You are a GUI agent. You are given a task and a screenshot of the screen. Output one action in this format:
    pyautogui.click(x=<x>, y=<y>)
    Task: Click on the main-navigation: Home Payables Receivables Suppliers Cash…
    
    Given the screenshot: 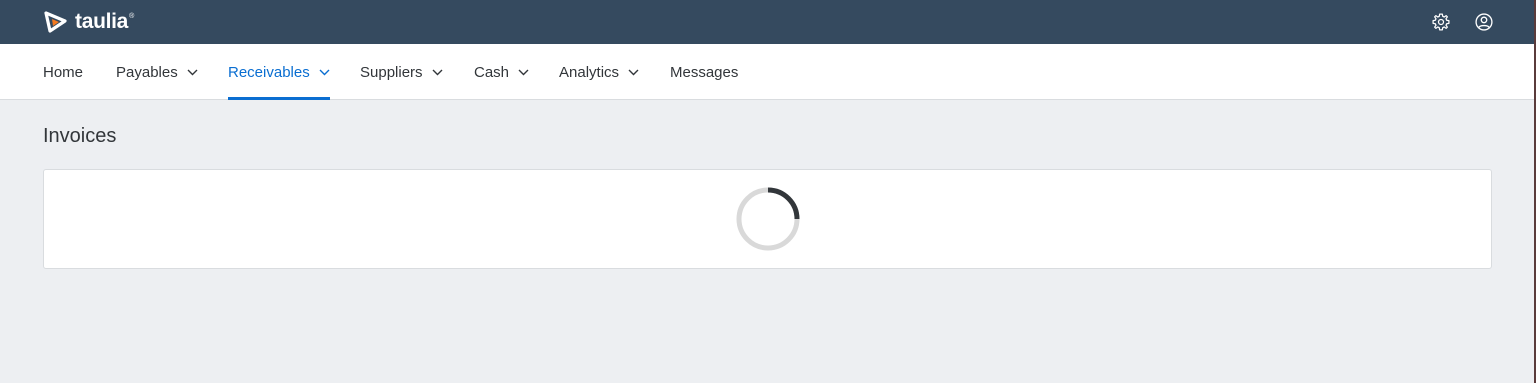 What is the action you would take?
    pyautogui.click(x=768, y=72)
    